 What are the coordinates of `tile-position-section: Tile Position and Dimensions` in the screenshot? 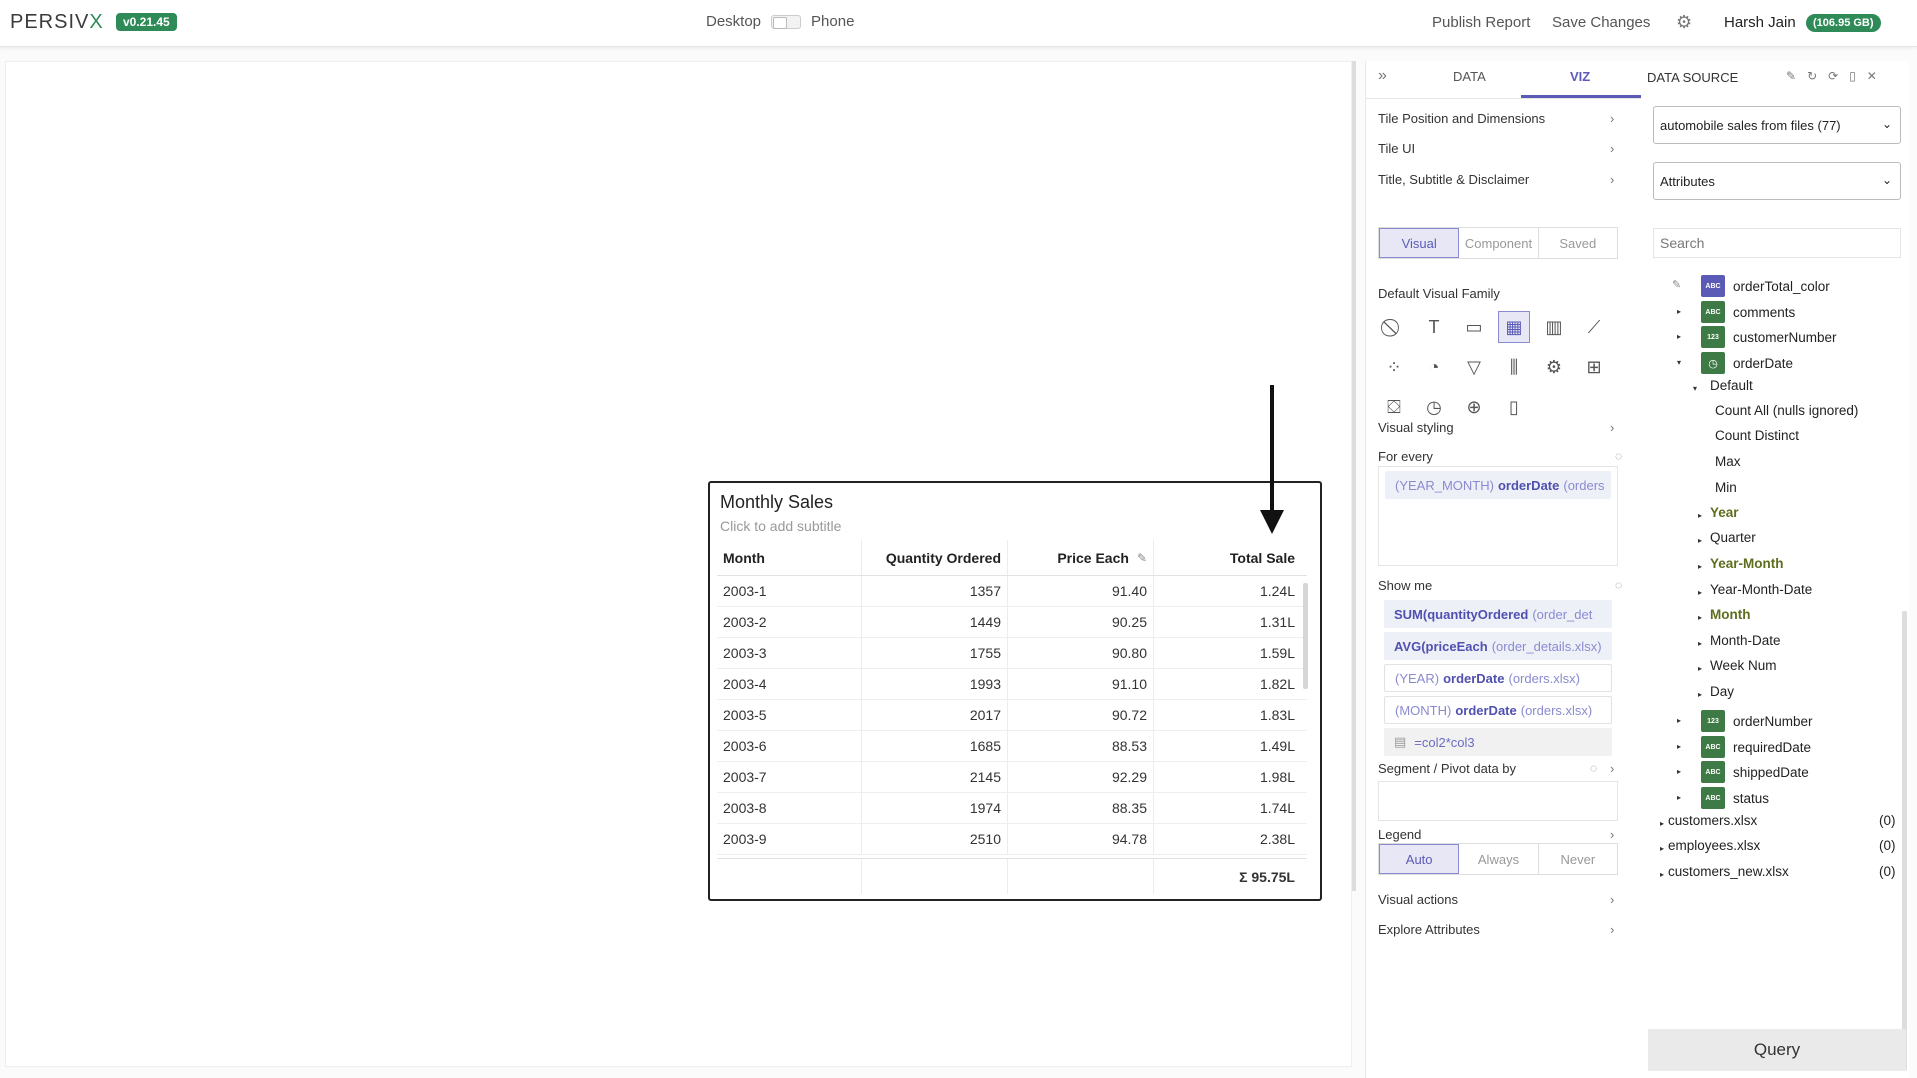 It's located at (1498, 118).